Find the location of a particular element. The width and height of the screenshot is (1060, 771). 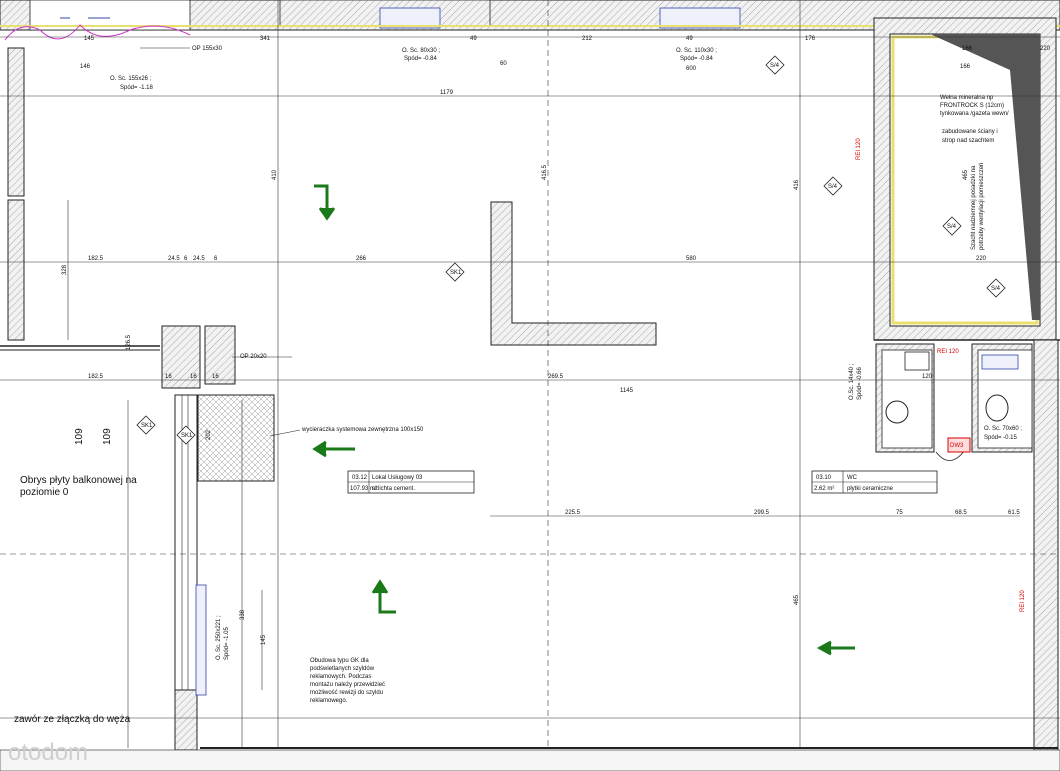

doormat-note: wycieraczka systemowa zewnętrzna 100x150 is located at coordinates (362, 430).